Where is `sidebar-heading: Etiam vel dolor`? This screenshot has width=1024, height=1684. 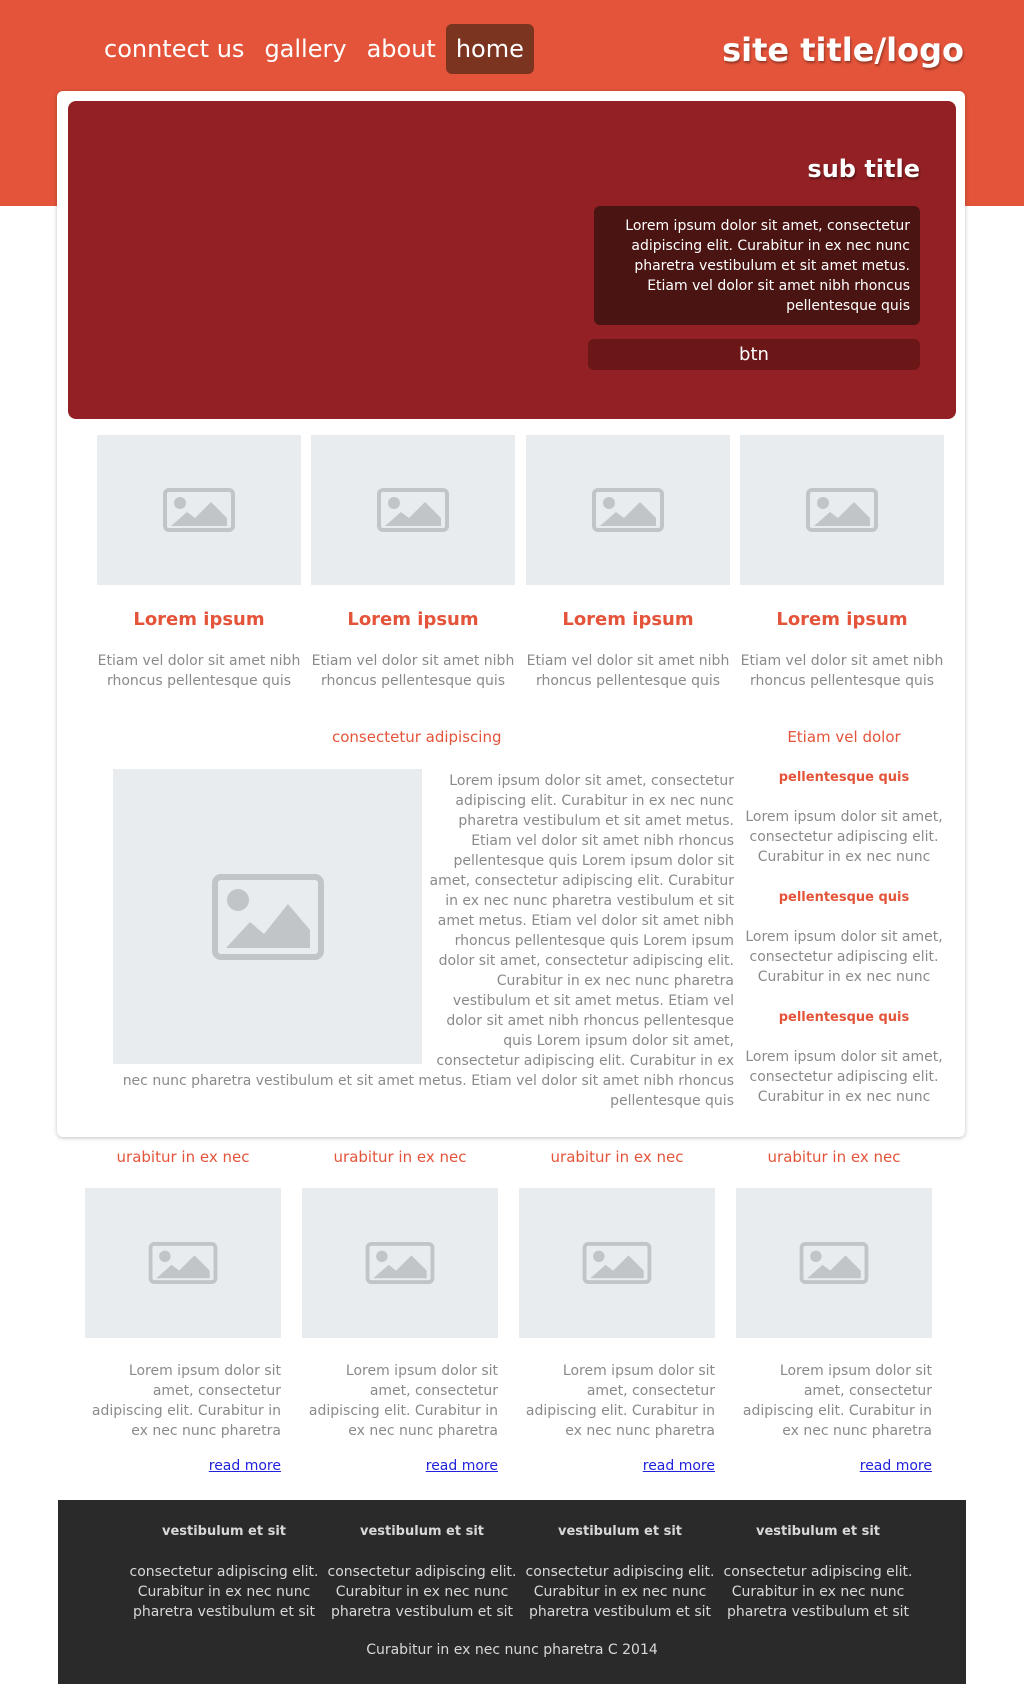 sidebar-heading: Etiam vel dolor is located at coordinates (844, 737).